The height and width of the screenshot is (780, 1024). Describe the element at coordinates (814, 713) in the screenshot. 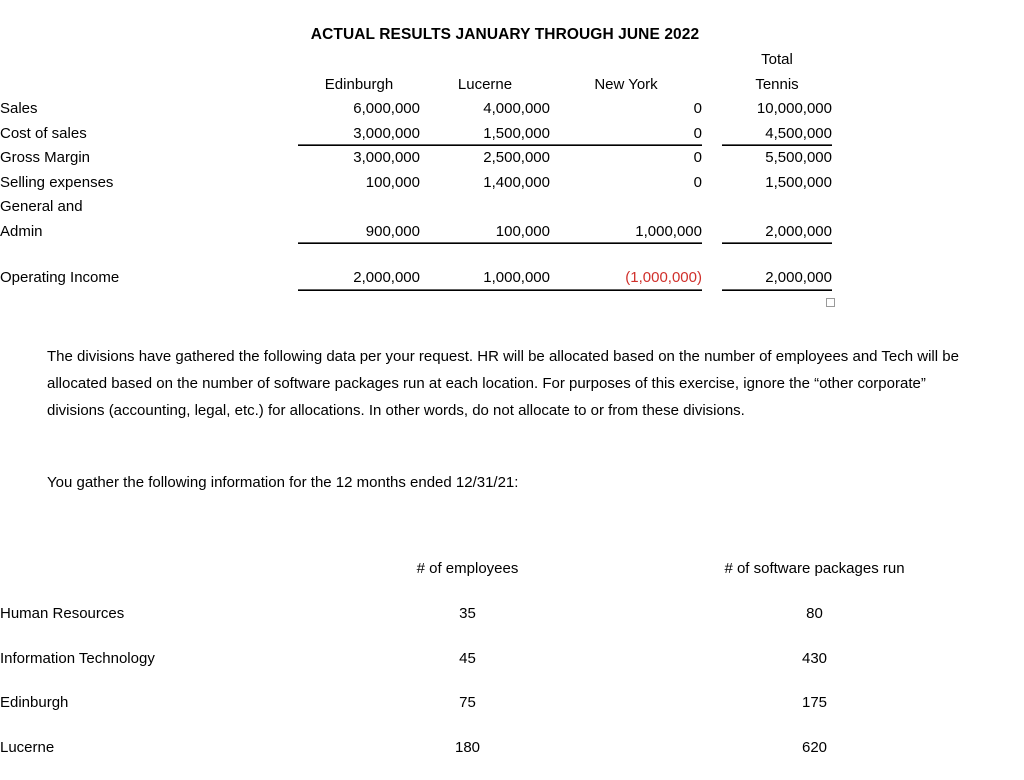

I see `cell-software: 175` at that location.